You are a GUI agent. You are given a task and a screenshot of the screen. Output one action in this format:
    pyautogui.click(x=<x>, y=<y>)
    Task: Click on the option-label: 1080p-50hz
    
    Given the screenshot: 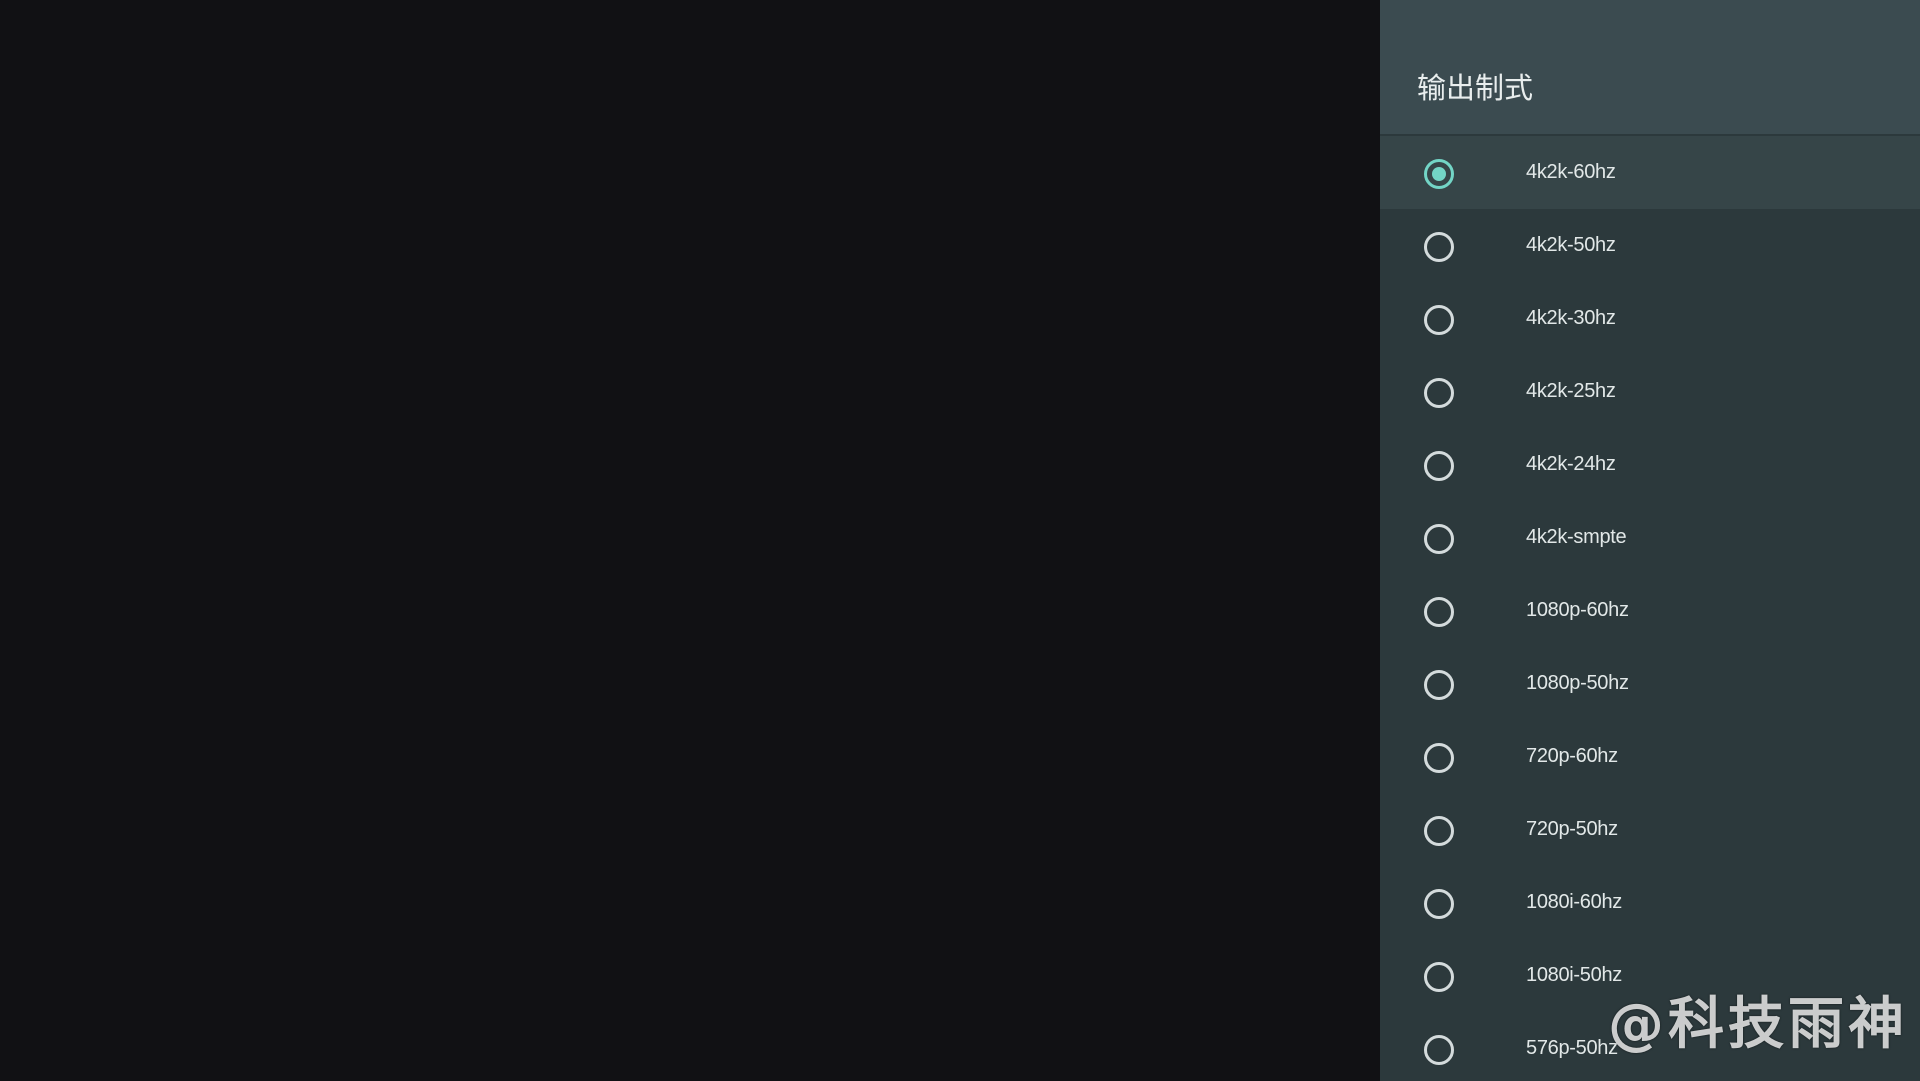 What is the action you would take?
    pyautogui.click(x=1577, y=683)
    